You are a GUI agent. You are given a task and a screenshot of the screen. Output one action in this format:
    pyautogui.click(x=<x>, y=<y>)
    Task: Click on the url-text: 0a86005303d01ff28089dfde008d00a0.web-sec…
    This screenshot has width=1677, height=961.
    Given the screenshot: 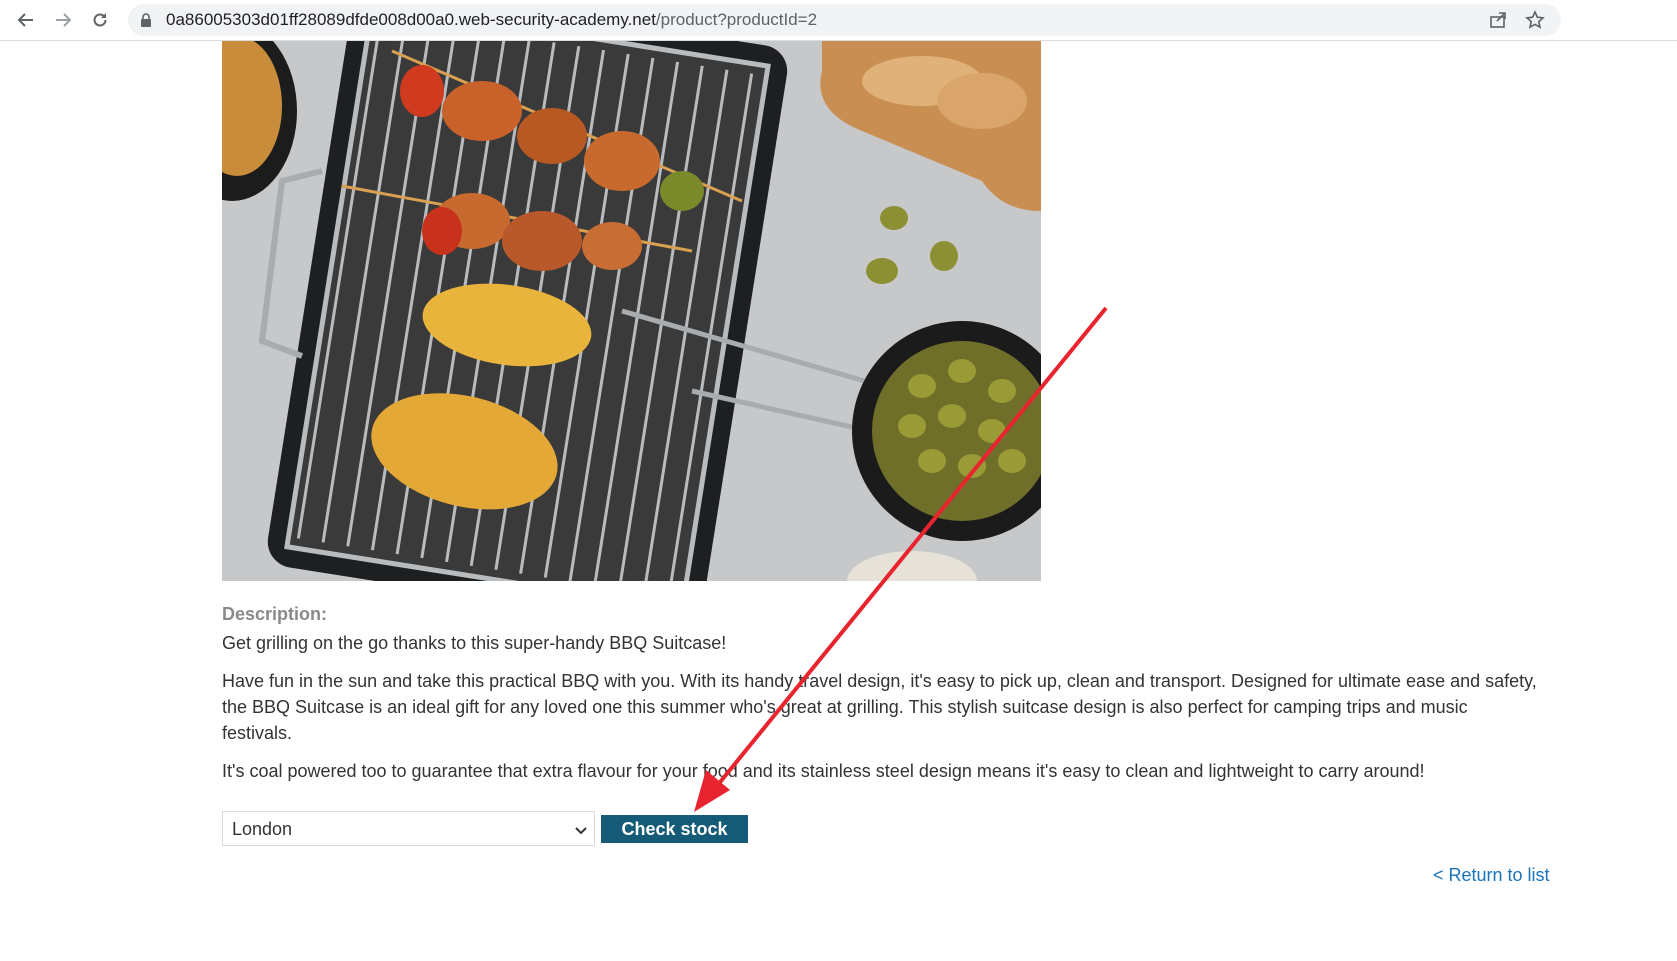 What is the action you would take?
    pyautogui.click(x=491, y=20)
    